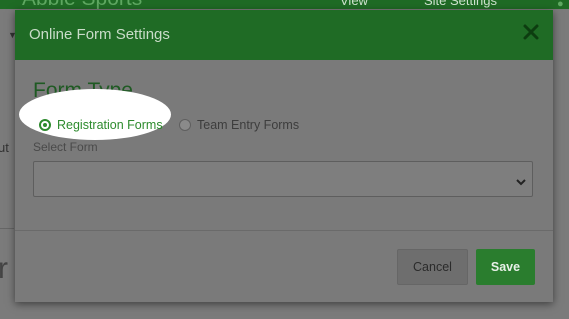 The image size is (569, 319). What do you see at coordinates (248, 125) in the screenshot?
I see `radio-label: Team Entry Forms` at bounding box center [248, 125].